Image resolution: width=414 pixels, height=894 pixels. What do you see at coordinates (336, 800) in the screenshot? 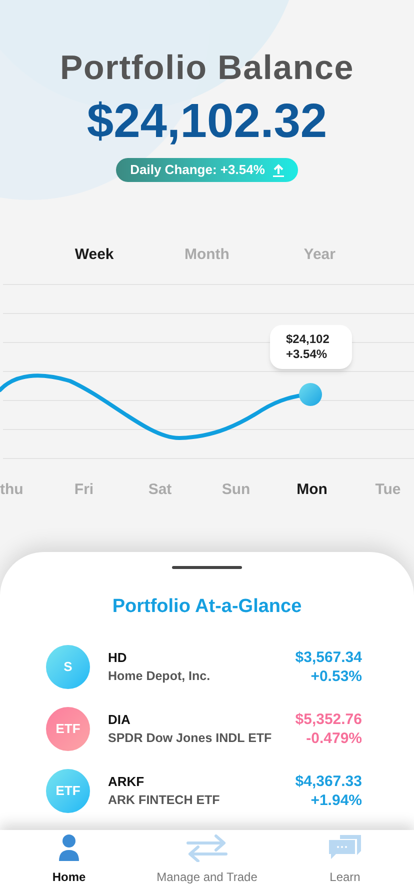
I see `holding-change: +1.94%` at bounding box center [336, 800].